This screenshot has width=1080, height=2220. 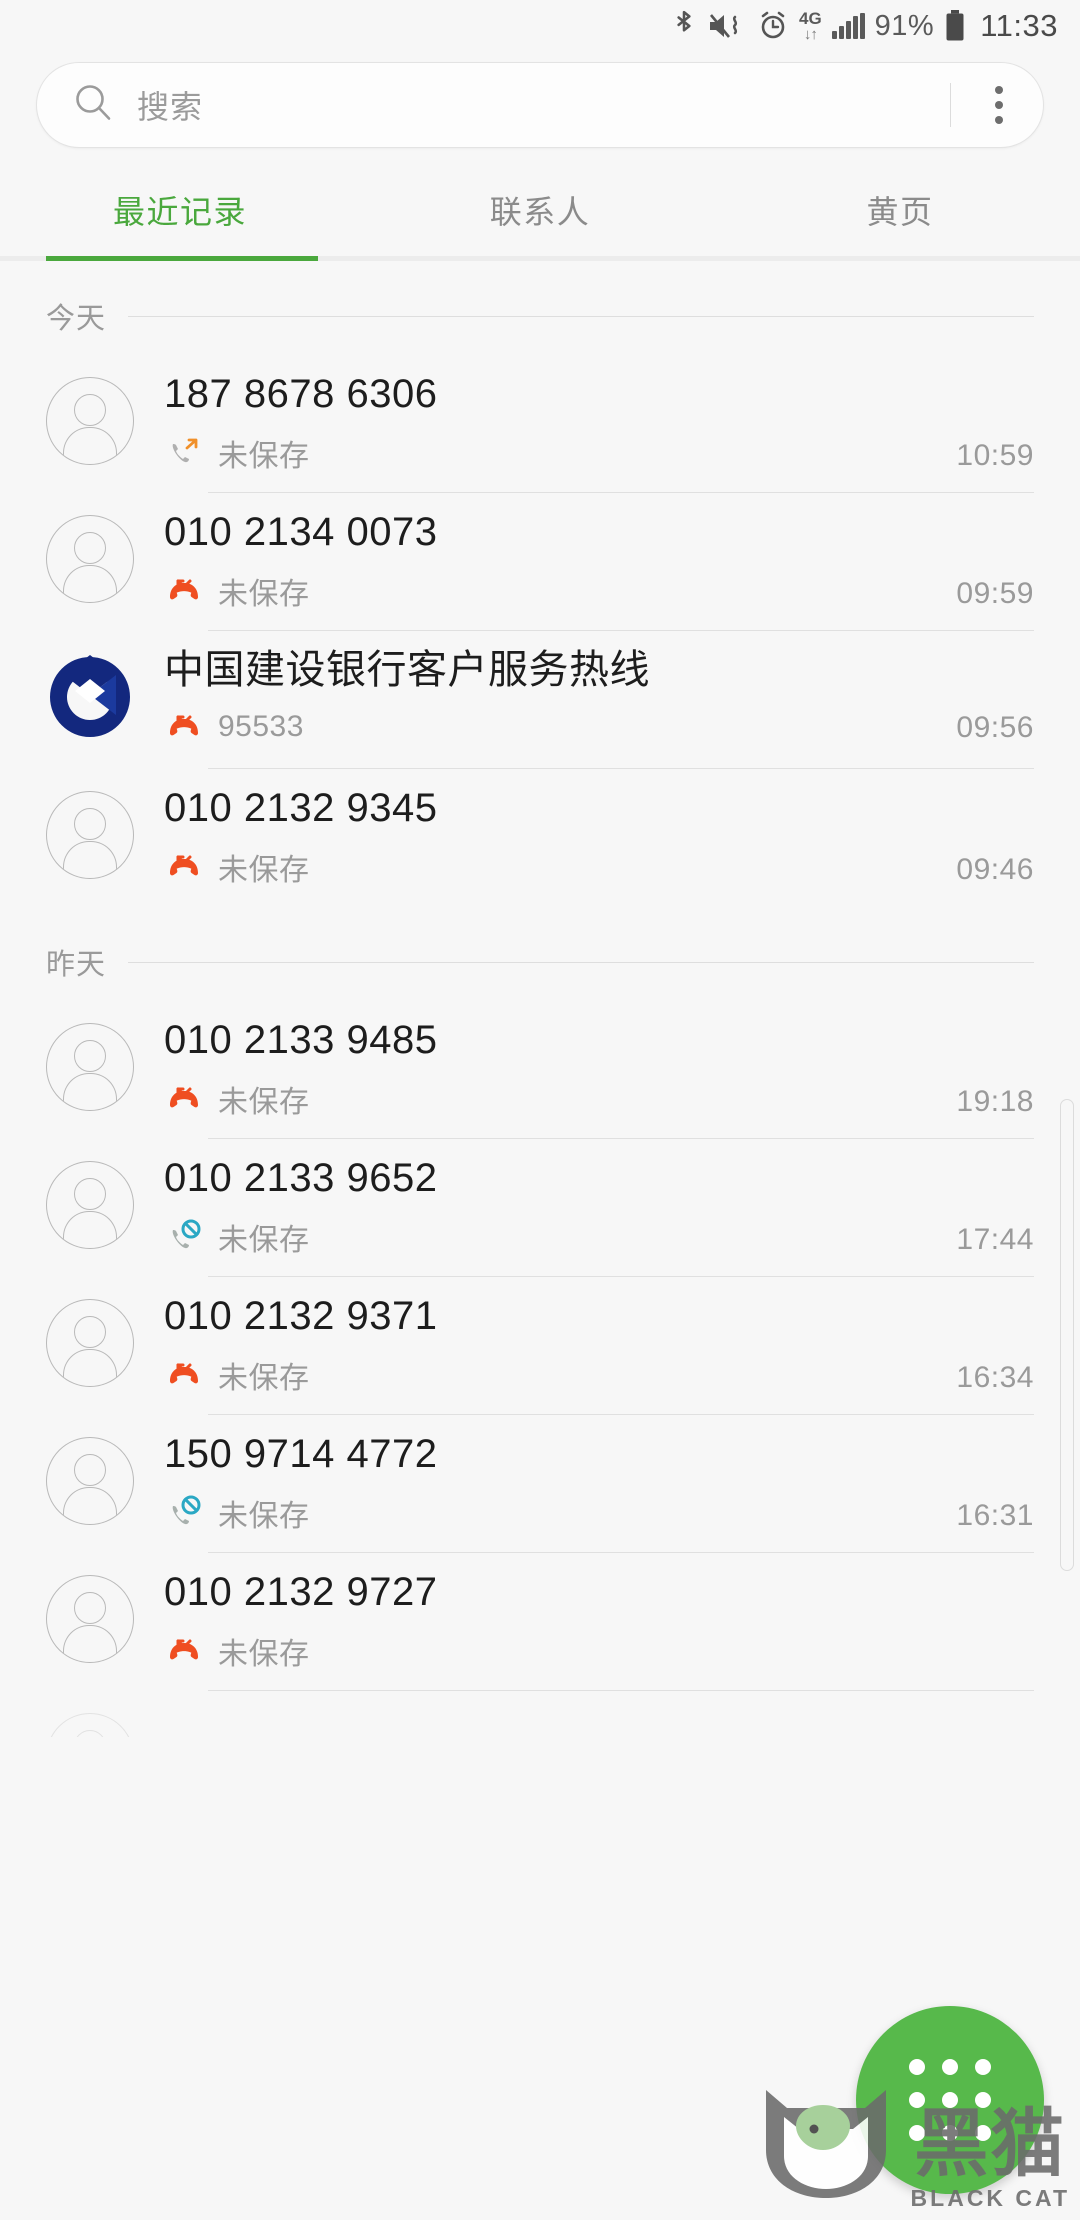 What do you see at coordinates (727, 26) in the screenshot?
I see `mute-vibrate-icon` at bounding box center [727, 26].